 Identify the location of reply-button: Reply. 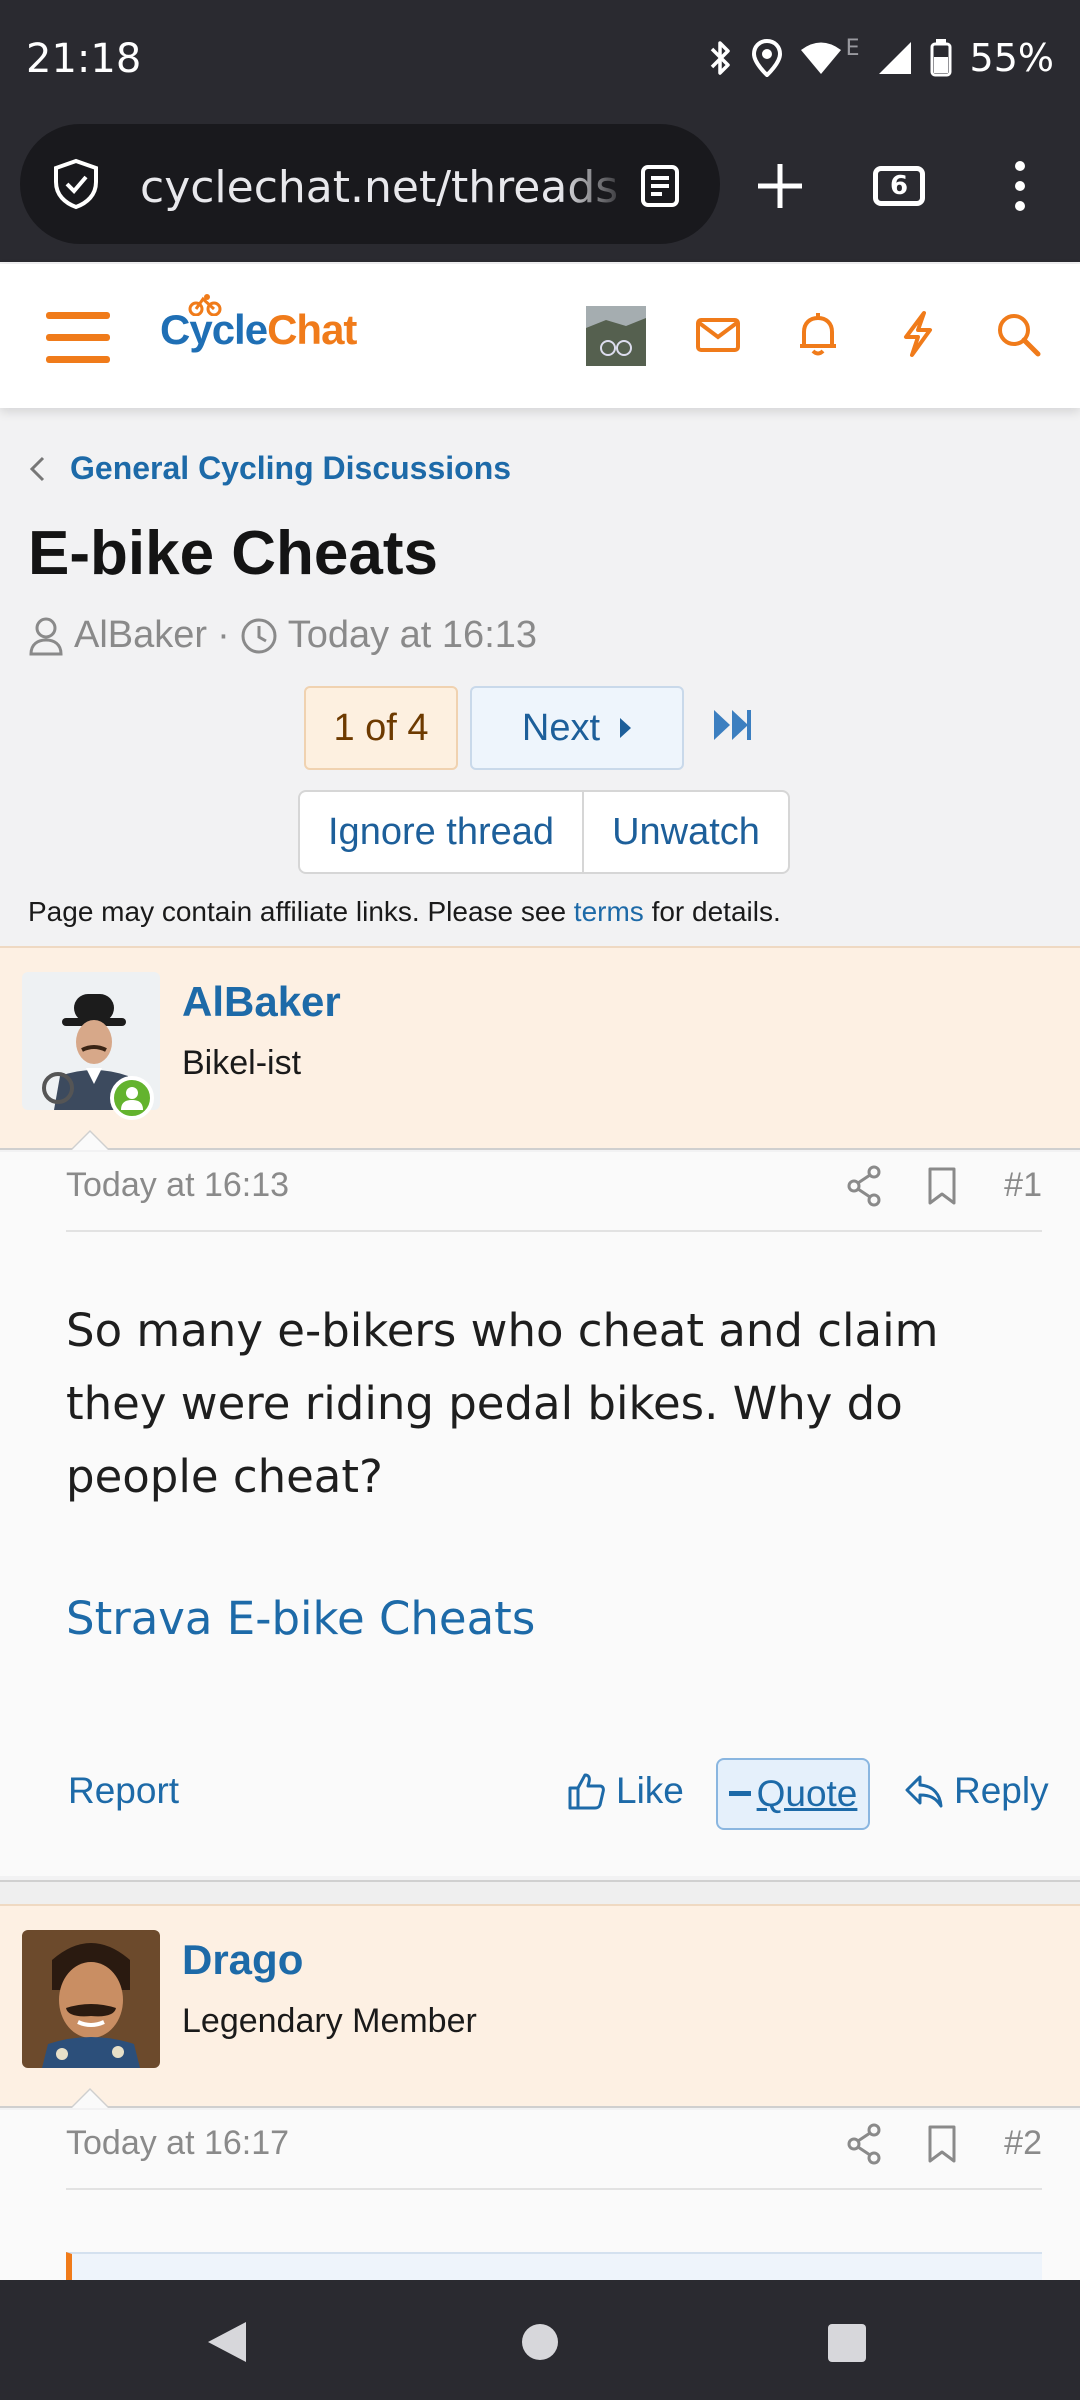
(976, 1791).